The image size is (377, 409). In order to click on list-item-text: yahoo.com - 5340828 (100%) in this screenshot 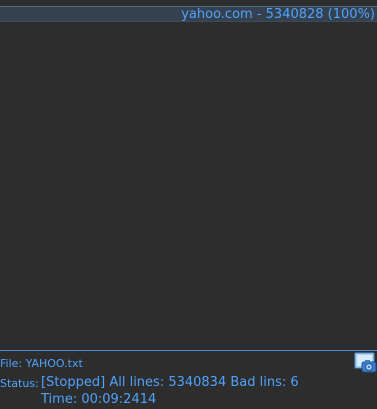, I will do `click(278, 14)`.